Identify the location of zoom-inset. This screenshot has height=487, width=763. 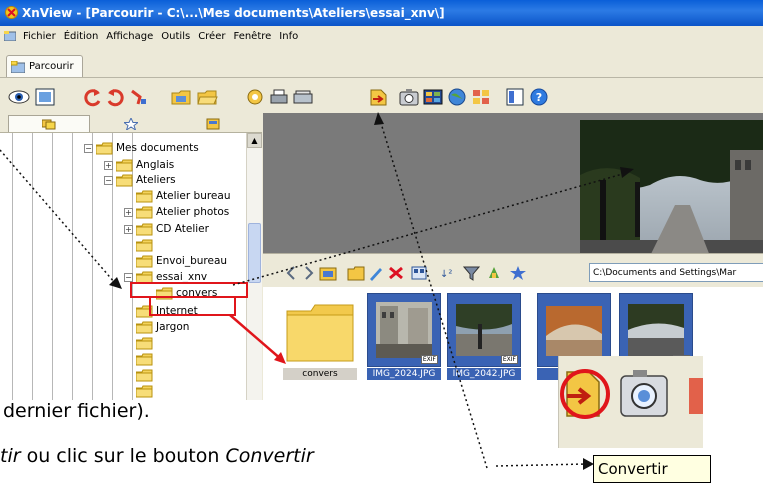
(630, 402).